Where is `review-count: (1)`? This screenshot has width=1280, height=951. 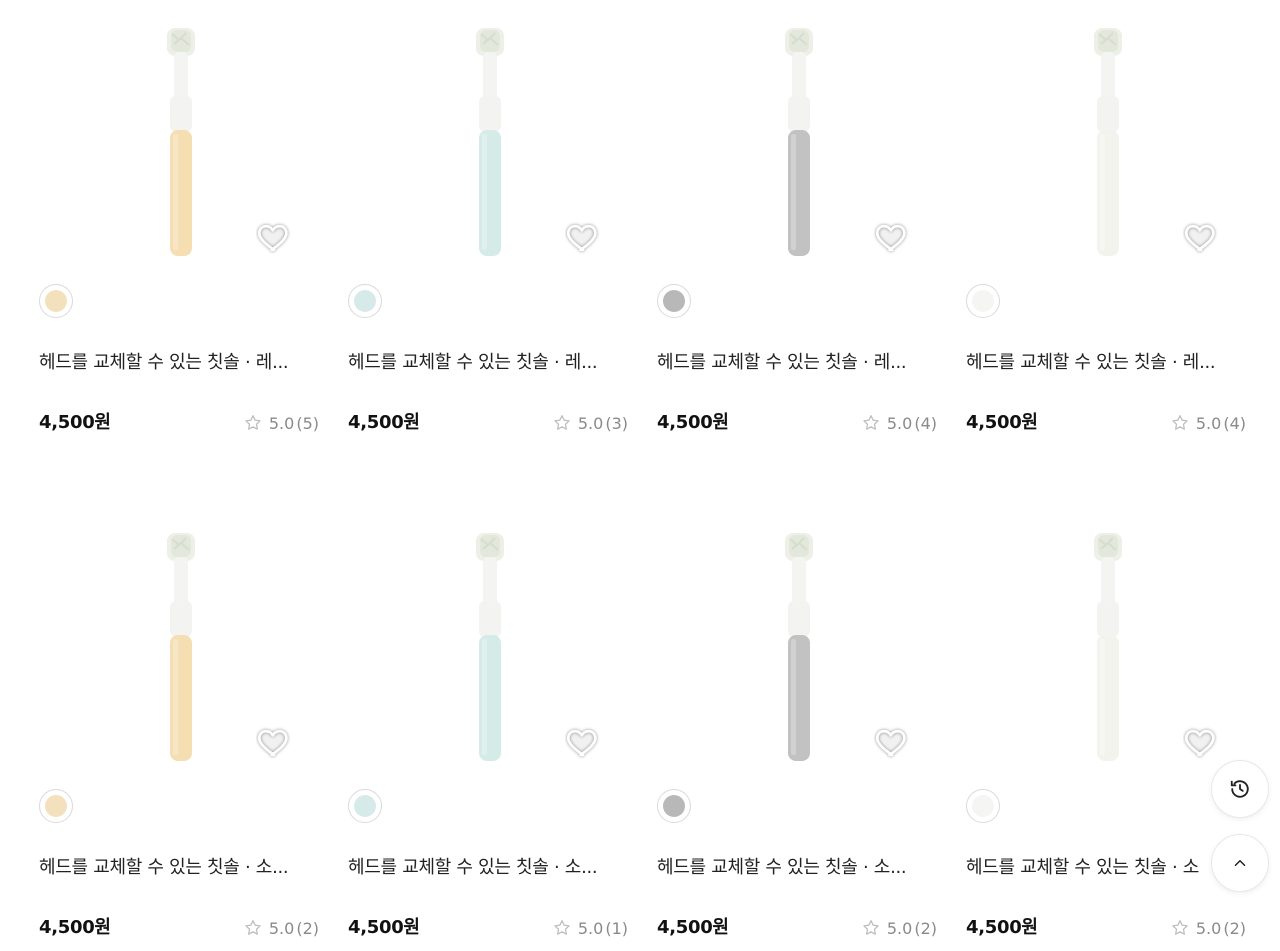 review-count: (1) is located at coordinates (616, 928).